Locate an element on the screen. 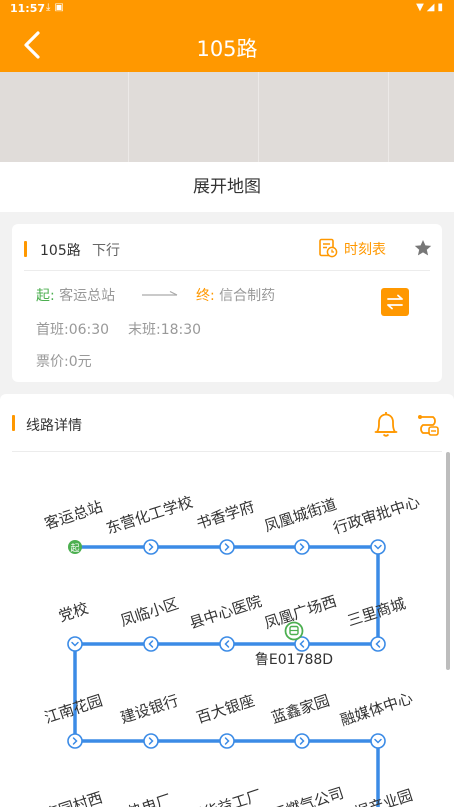 The height and width of the screenshot is (807, 454). last-bus-row: 末班:18:30 is located at coordinates (164, 329).